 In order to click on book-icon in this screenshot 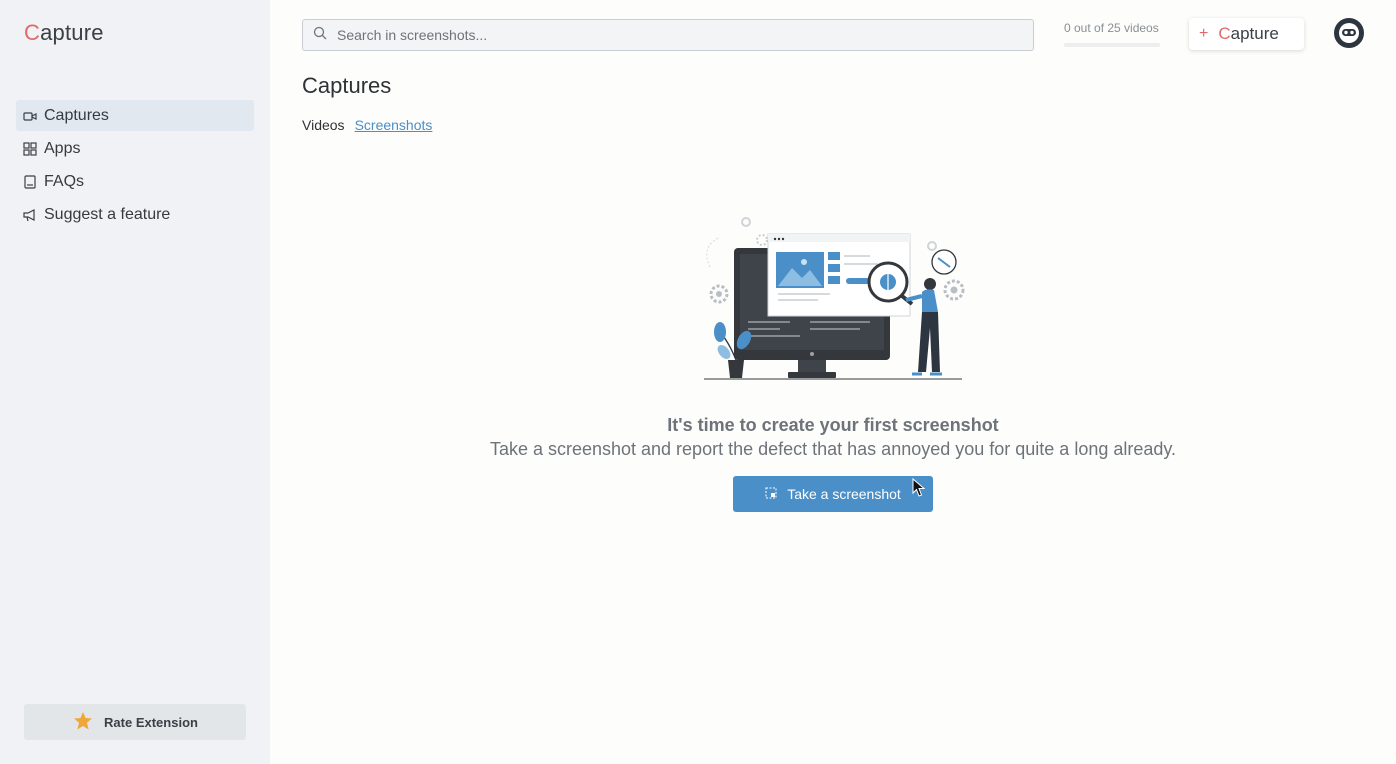, I will do `click(30, 181)`.